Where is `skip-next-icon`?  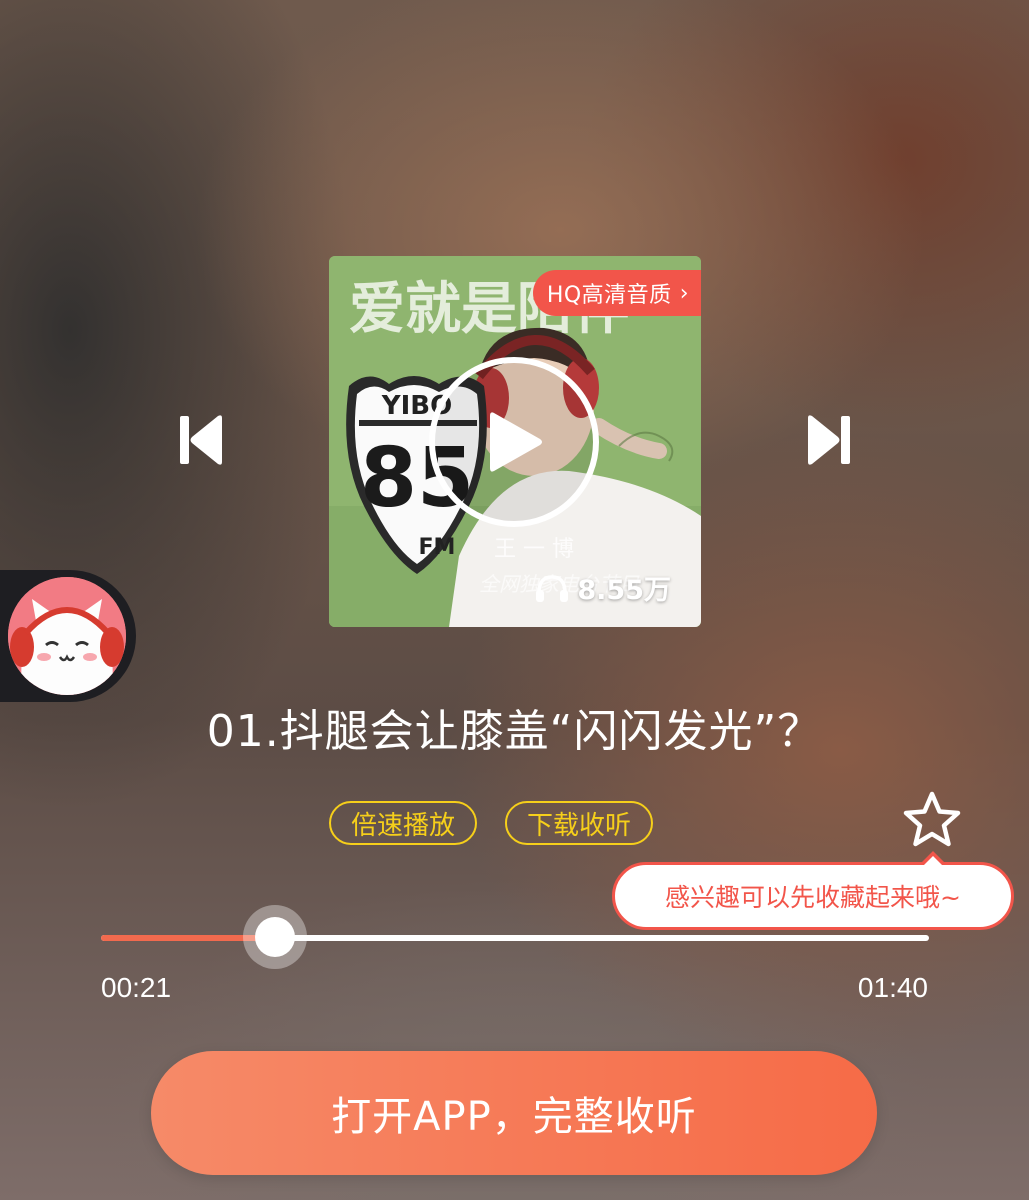
skip-next-icon is located at coordinates (829, 440).